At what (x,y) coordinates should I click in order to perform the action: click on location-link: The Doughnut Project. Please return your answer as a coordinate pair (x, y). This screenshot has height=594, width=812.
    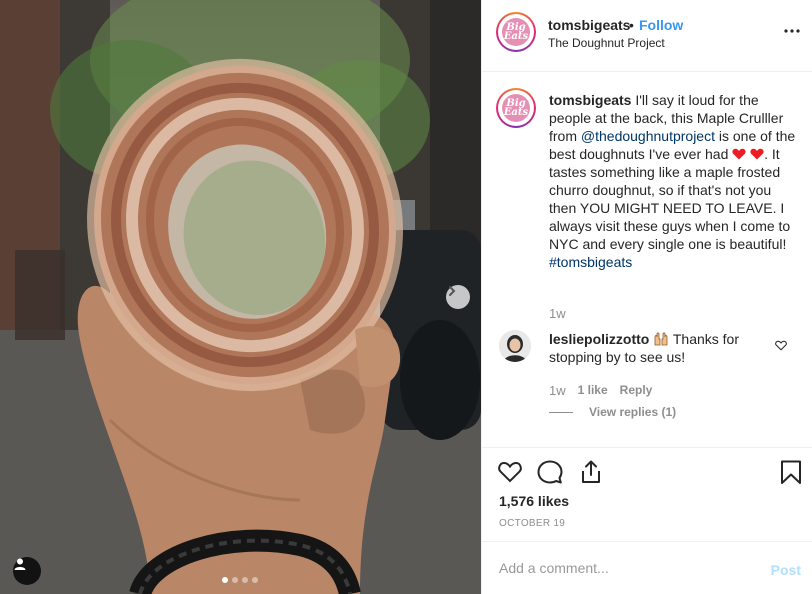
    Looking at the image, I should click on (606, 43).